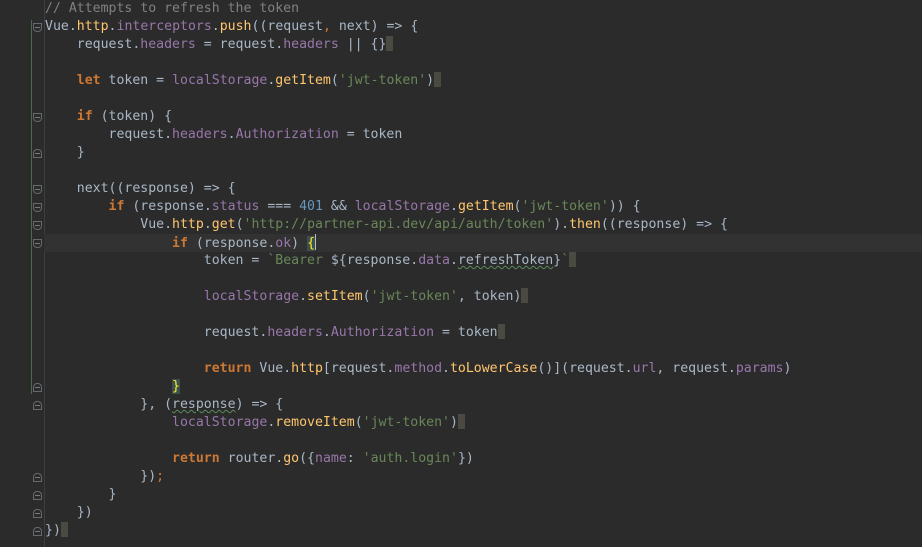  I want to click on code-line: if (token) {, so click(108, 117).